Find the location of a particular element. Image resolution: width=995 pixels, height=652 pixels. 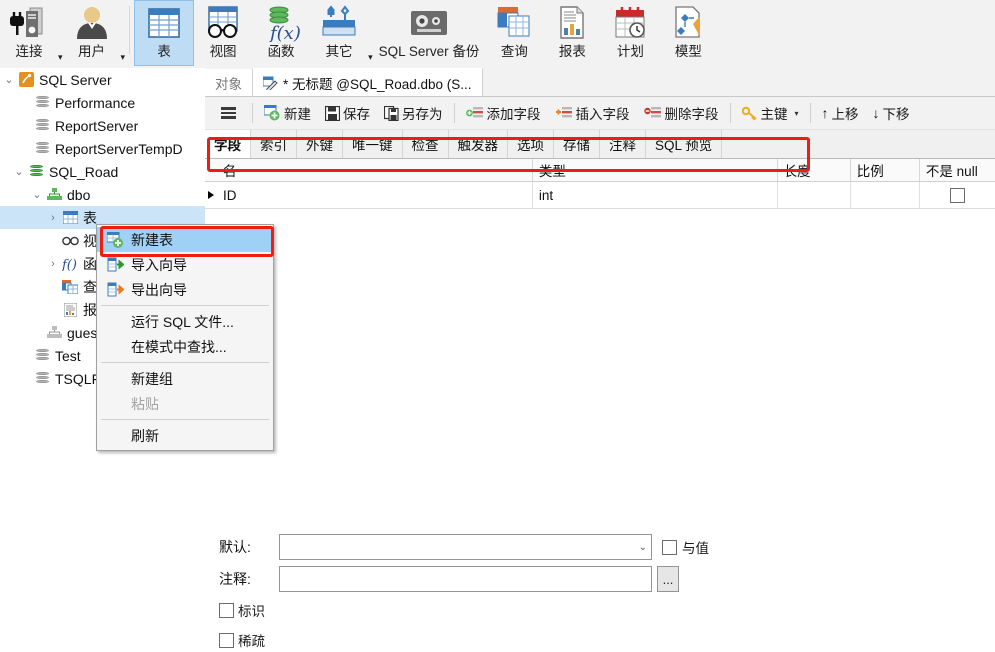

ribbon-button-model: 模型 is located at coordinates (688, 32).